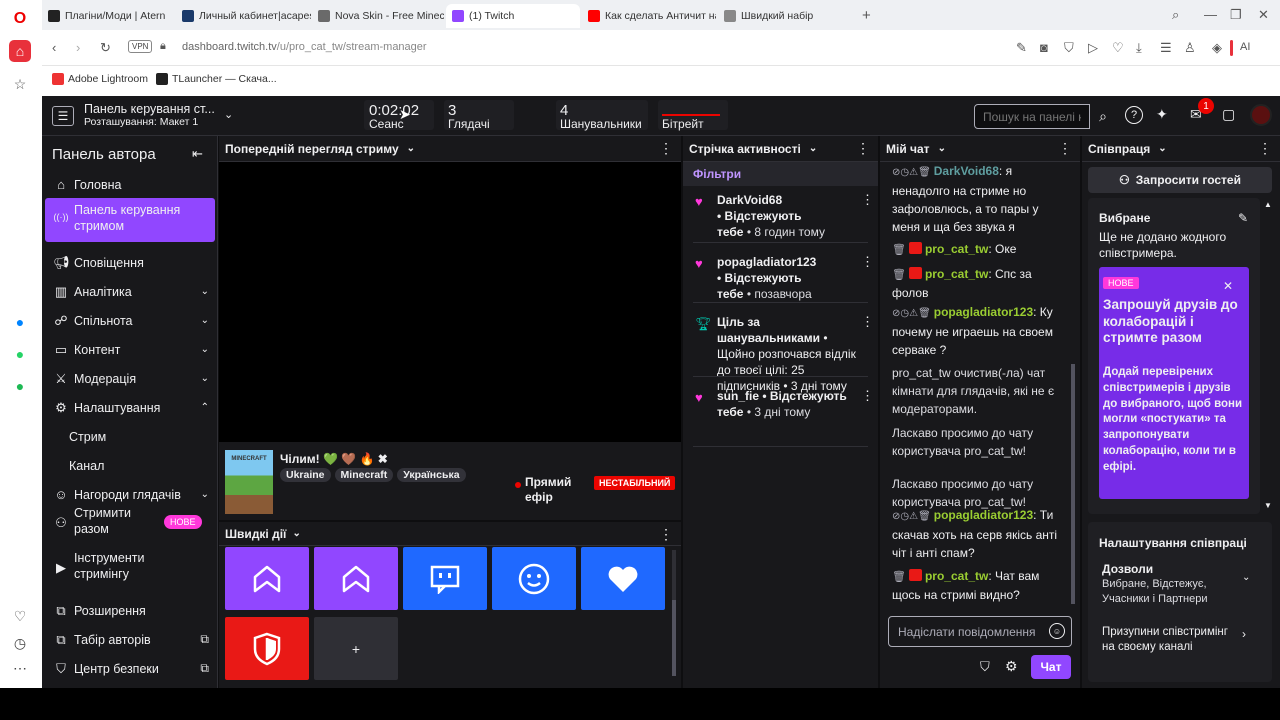  Describe the element at coordinates (20, 322) in the screenshot. I see `messenger-icon: ●` at that location.